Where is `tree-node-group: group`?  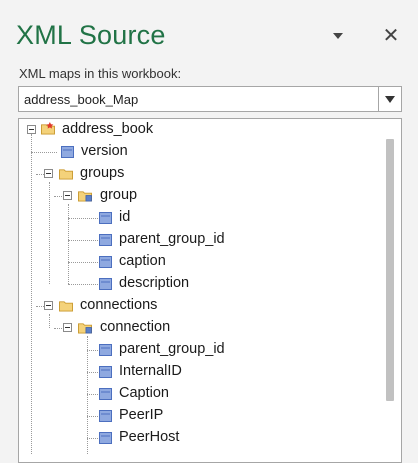 tree-node-group: group is located at coordinates (128, 196).